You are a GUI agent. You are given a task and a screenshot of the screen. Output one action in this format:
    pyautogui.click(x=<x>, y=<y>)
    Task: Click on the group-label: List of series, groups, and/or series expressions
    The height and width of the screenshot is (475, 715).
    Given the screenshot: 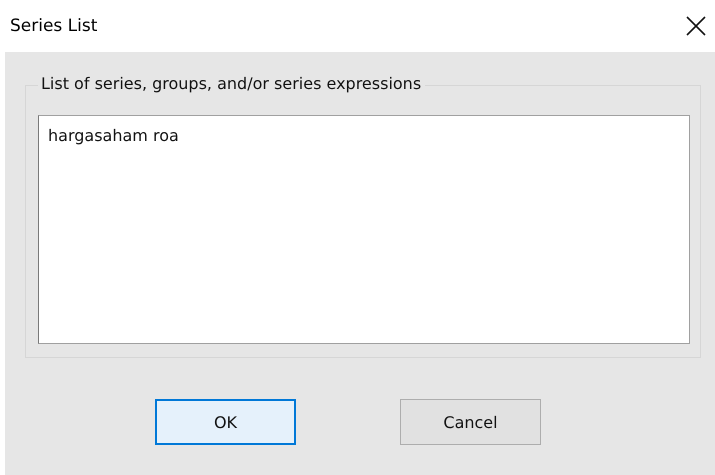 What is the action you would take?
    pyautogui.click(x=232, y=83)
    